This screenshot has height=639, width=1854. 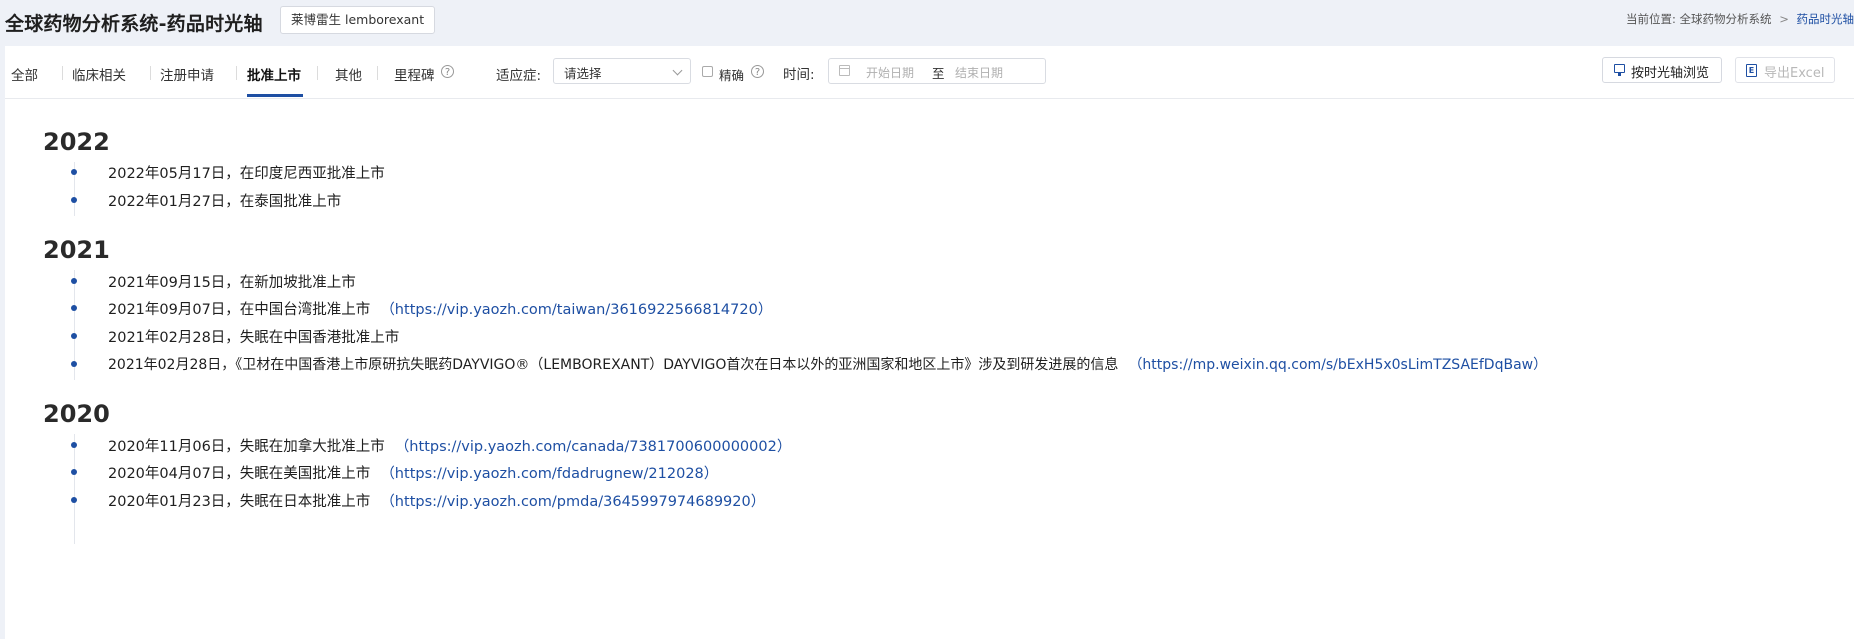 What do you see at coordinates (732, 75) in the screenshot?
I see `exact-match-label: 精确` at bounding box center [732, 75].